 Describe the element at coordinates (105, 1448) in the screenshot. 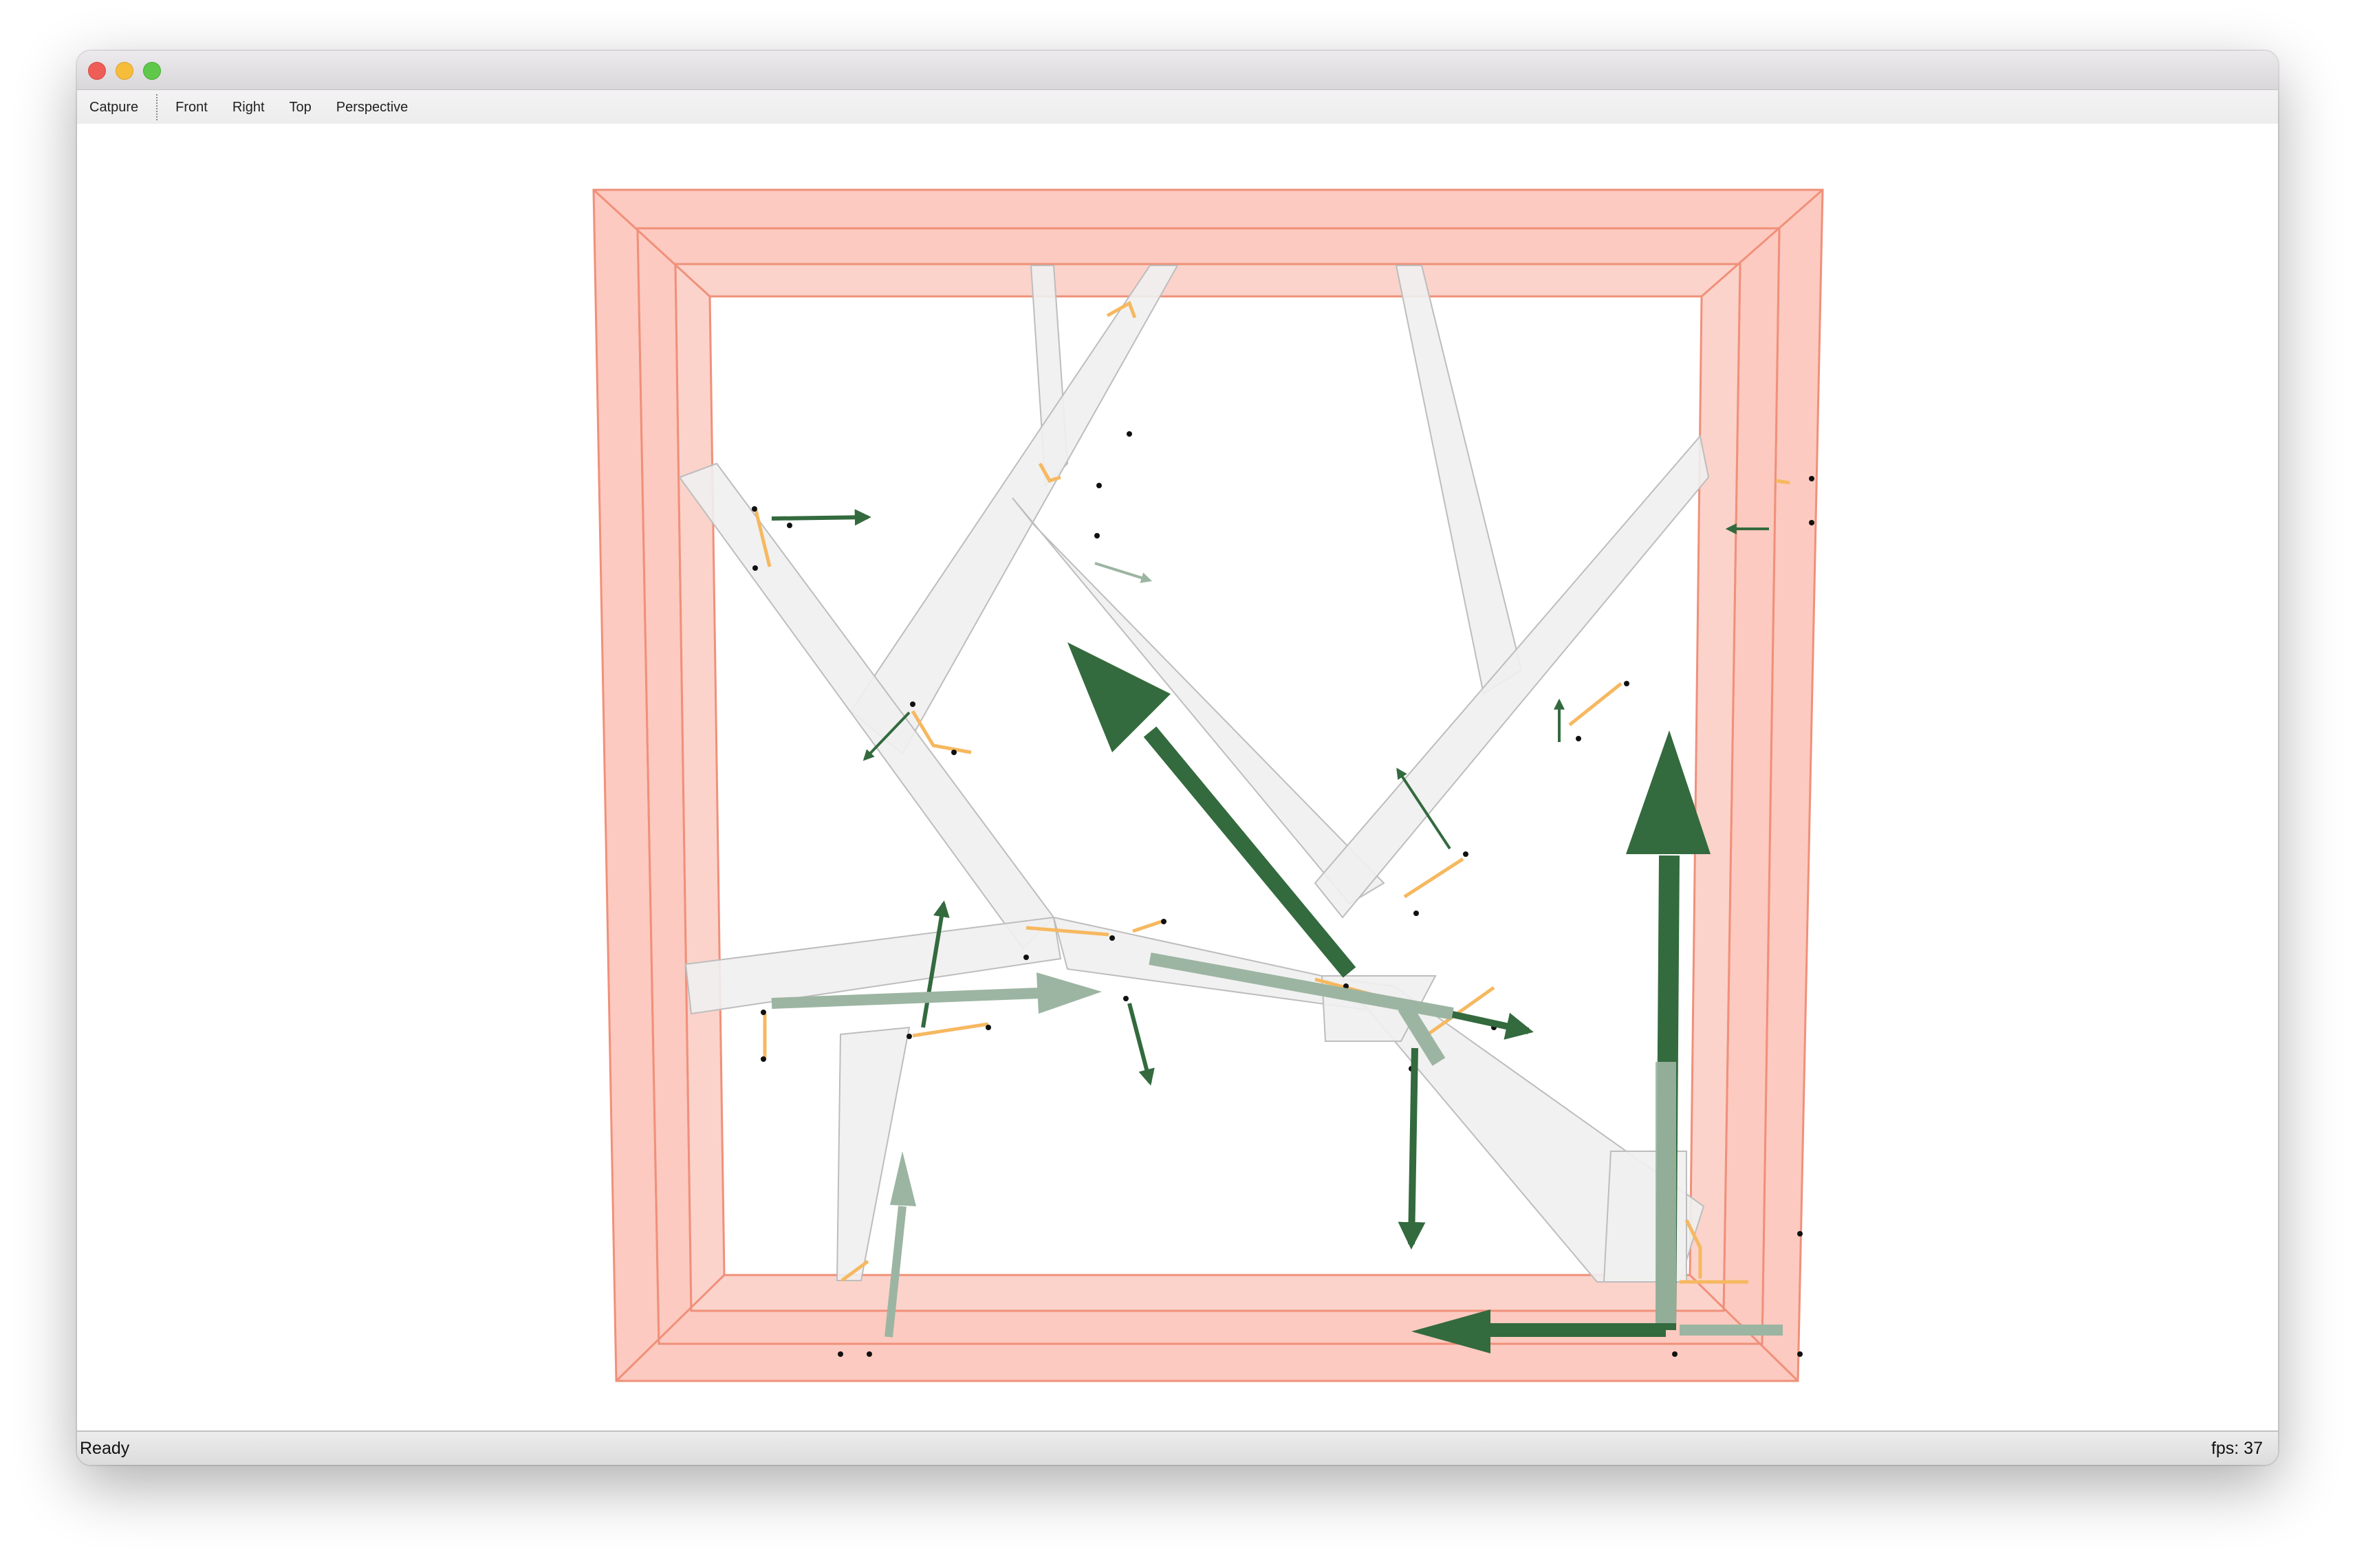

I see `status-message: Ready` at that location.